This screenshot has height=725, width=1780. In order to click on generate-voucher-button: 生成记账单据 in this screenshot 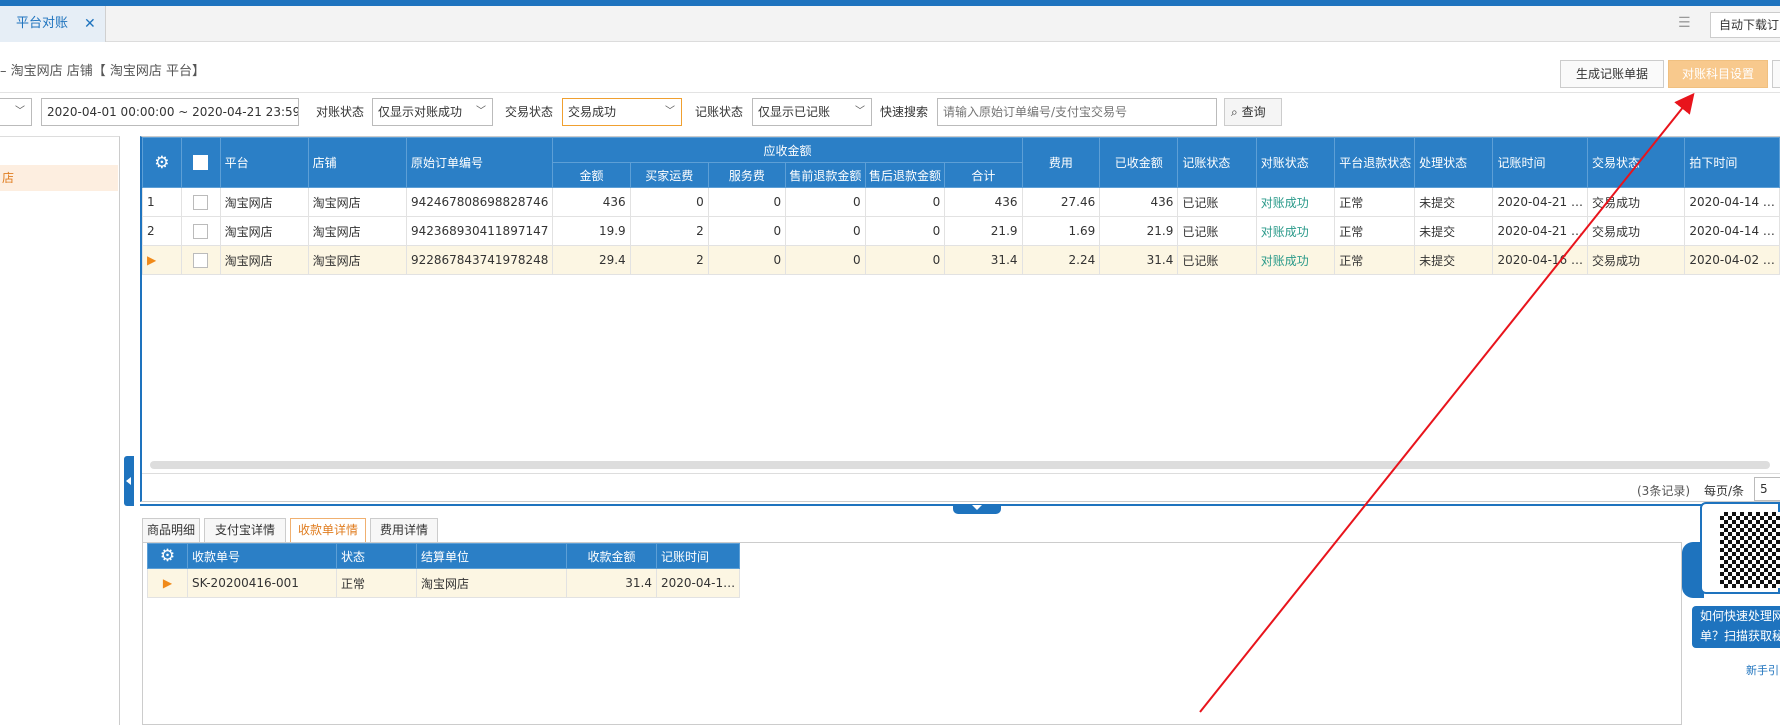, I will do `click(1612, 74)`.